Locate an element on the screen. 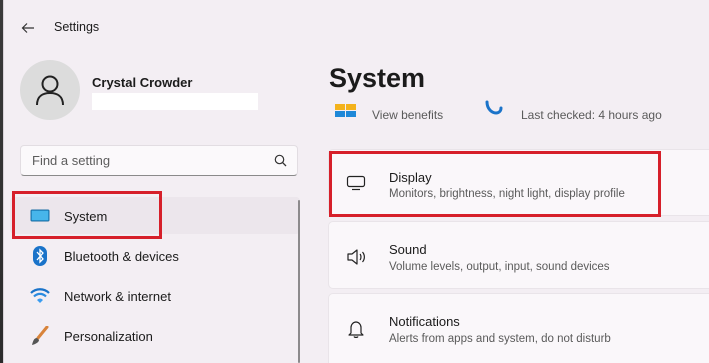 The image size is (709, 363). system-icon is located at coordinates (40, 216).